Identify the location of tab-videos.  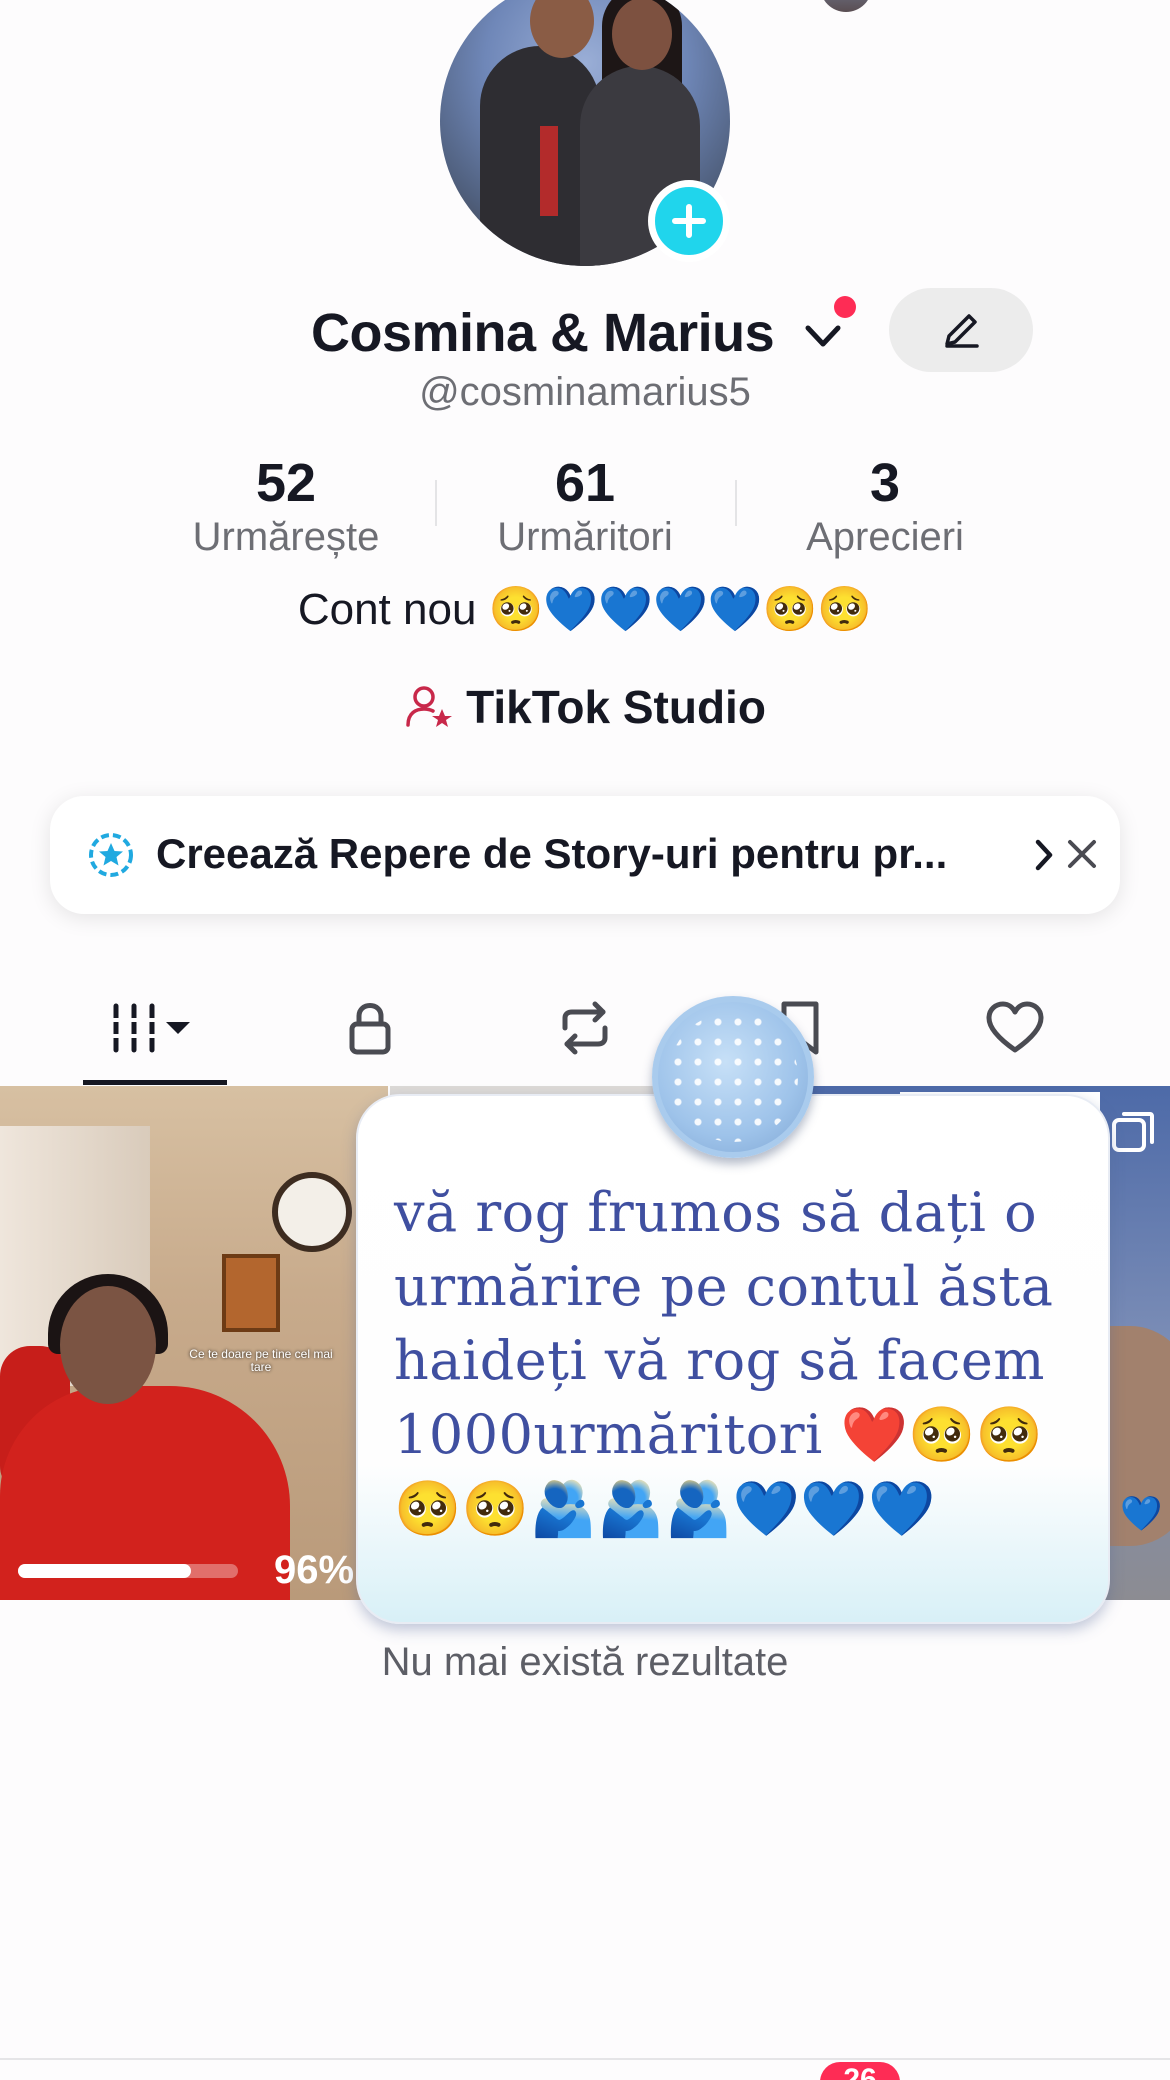
(155, 1028).